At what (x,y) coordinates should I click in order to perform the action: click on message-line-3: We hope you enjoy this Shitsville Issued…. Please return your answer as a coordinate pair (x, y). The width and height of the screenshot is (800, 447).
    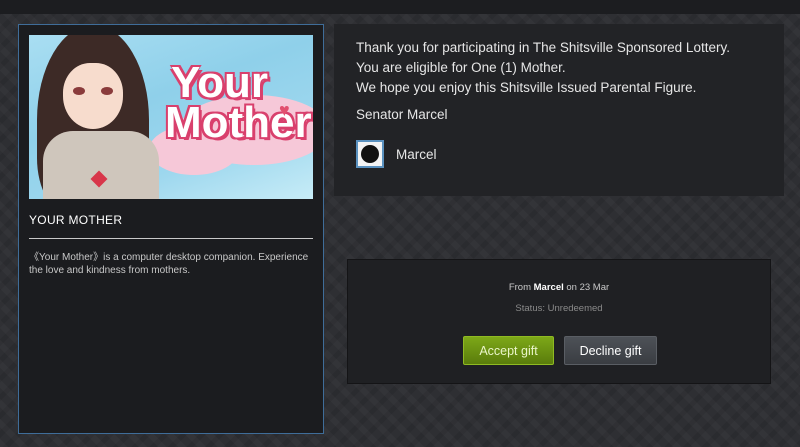
    Looking at the image, I should click on (526, 87).